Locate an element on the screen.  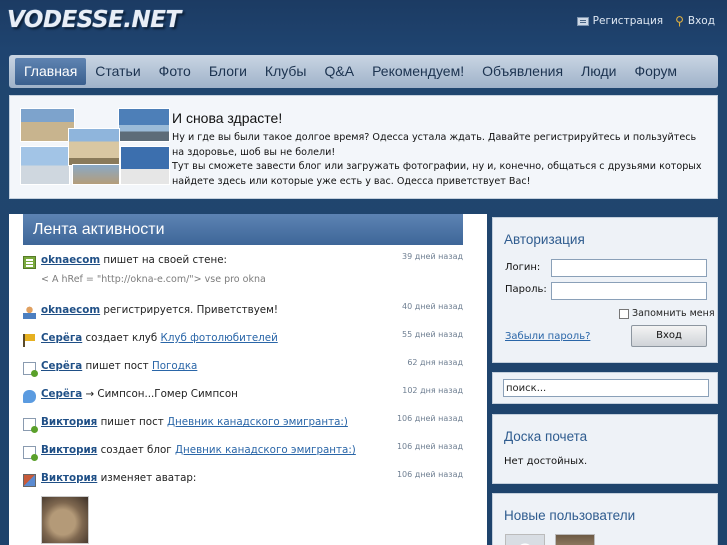
feed-text: Виктория изменяет аватар: is located at coordinates (118, 478).